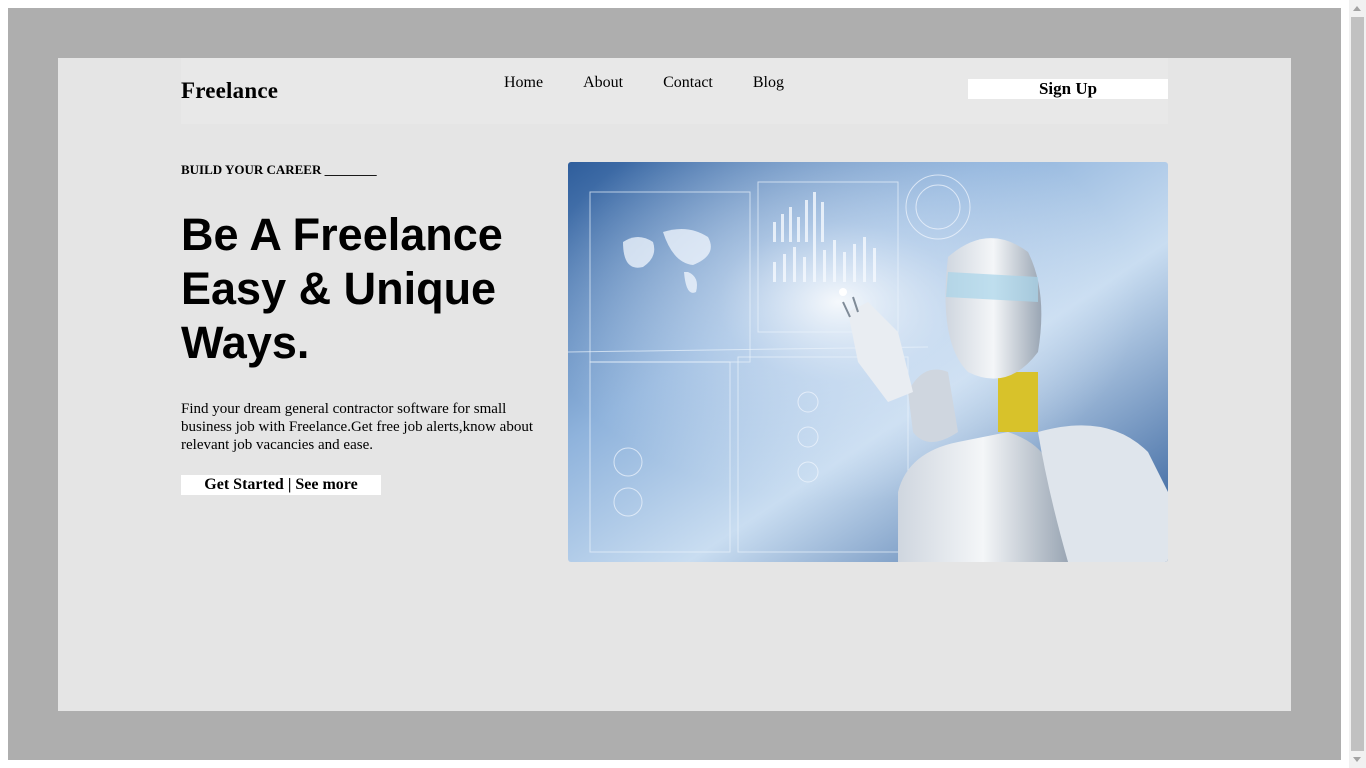 The image size is (1366, 768). I want to click on vertical-scrollbar, so click(1357, 384).